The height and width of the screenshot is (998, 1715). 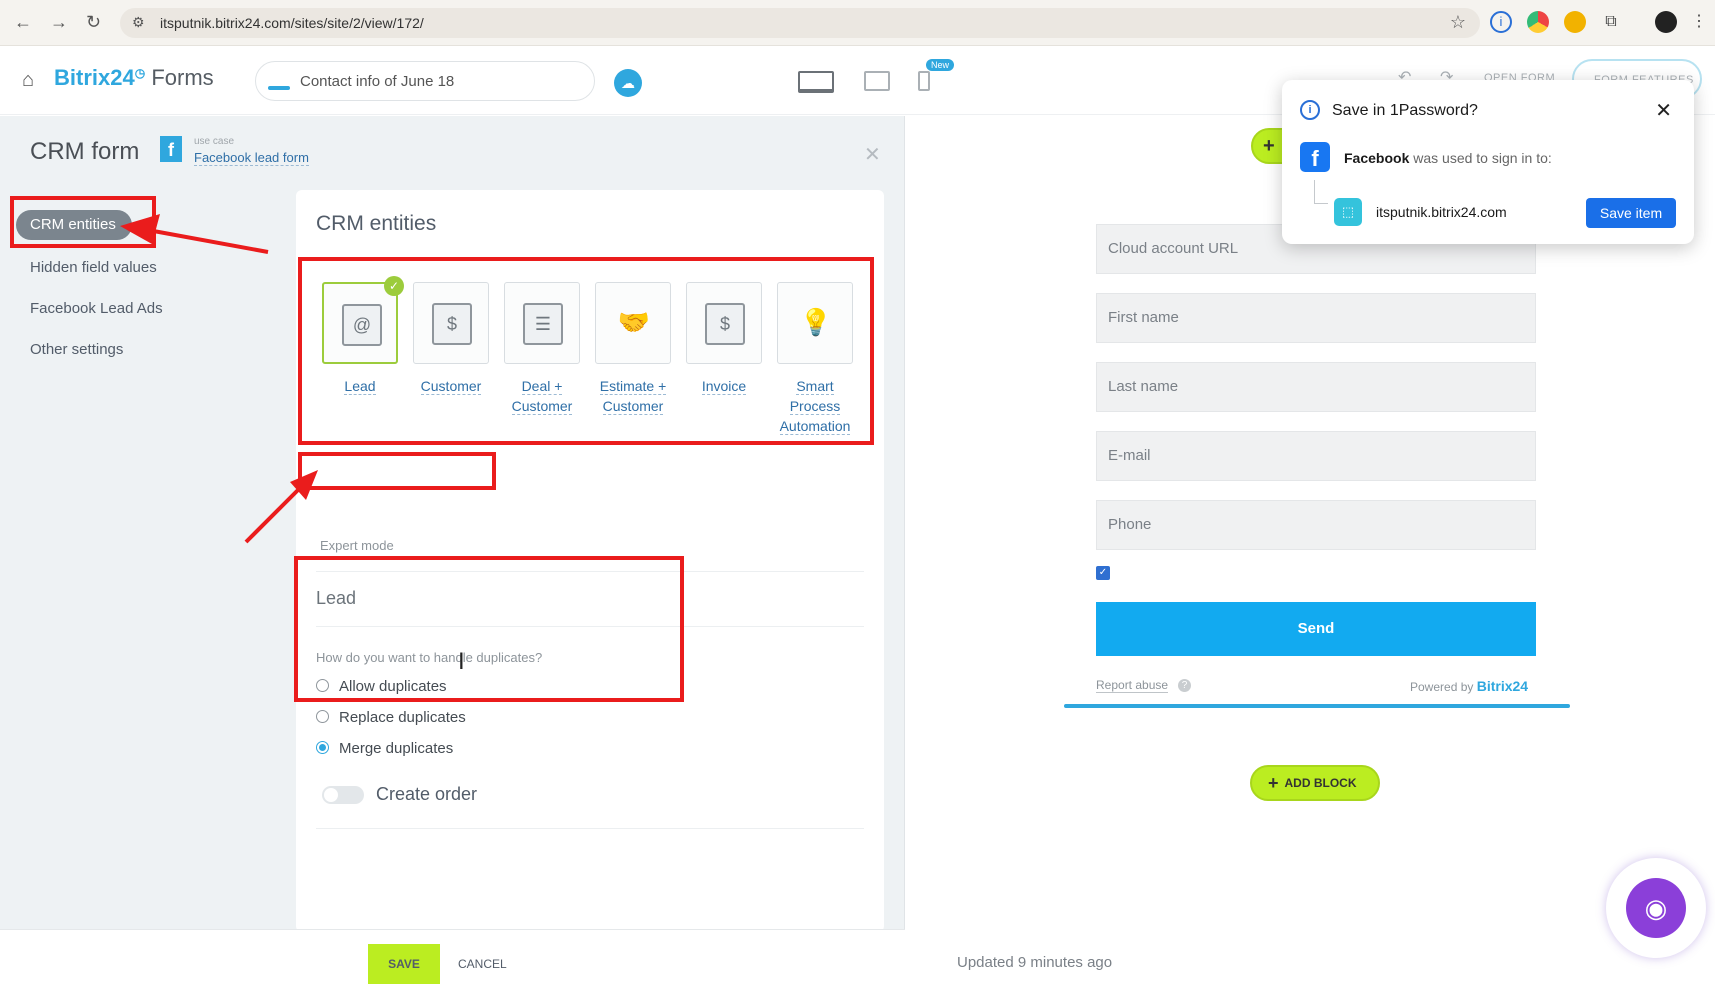 I want to click on arrow-head-menu, so click(x=140, y=229).